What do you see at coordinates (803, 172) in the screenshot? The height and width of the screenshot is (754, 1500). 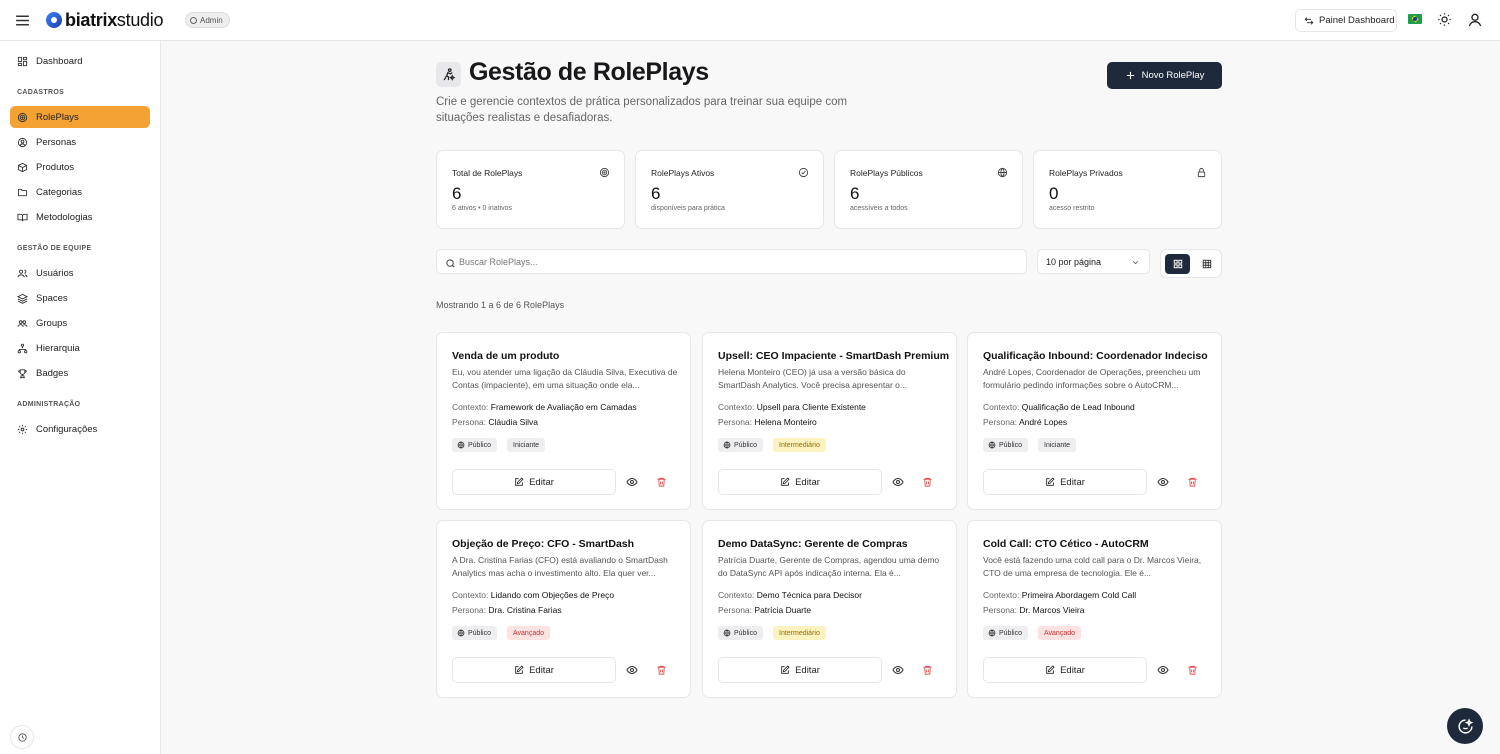 I see `check-circle-icon` at bounding box center [803, 172].